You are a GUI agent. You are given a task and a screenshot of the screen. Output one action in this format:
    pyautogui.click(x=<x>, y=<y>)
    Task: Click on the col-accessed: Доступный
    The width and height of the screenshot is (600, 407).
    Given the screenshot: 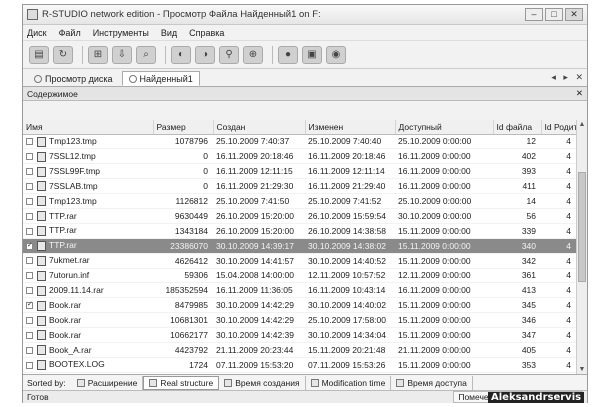 What is the action you would take?
    pyautogui.click(x=444, y=127)
    